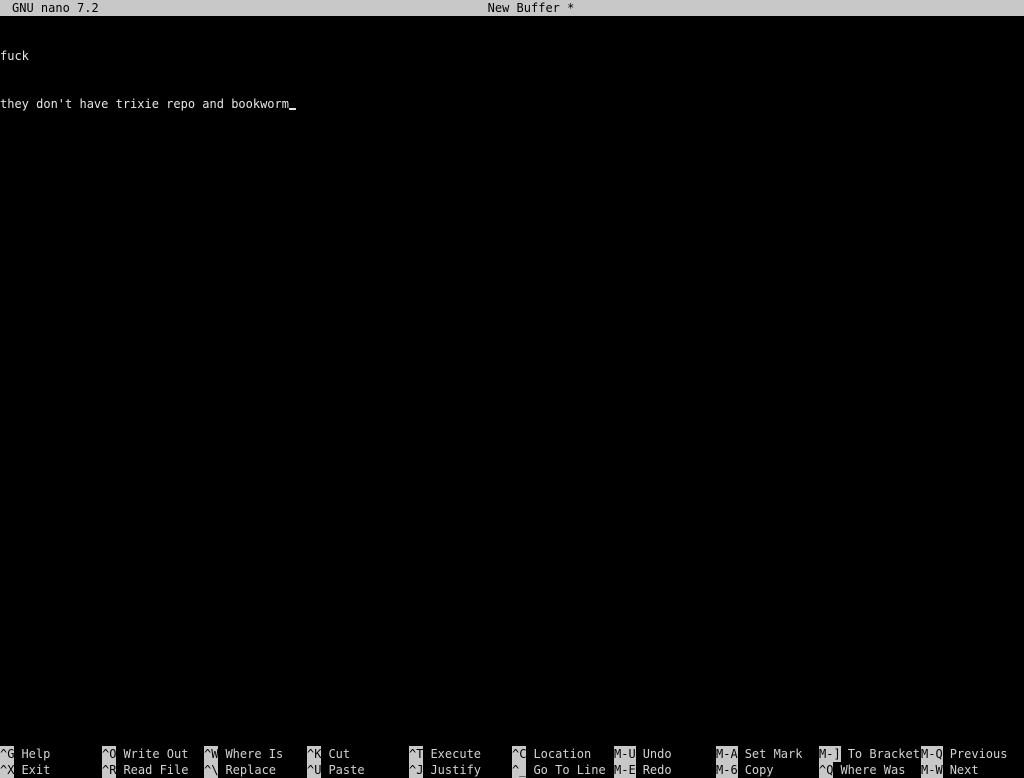 This screenshot has width=1024, height=778. Describe the element at coordinates (883, 754) in the screenshot. I see `shortcut-label: To Bracket` at that location.